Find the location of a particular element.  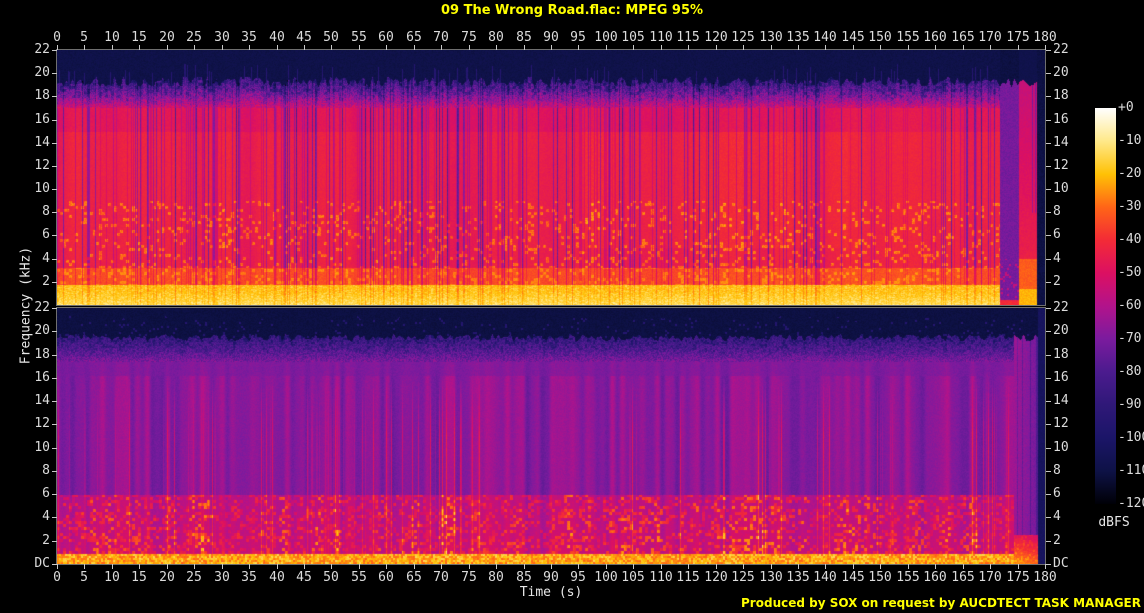

freq-tick-label-left: 18 is located at coordinates (42, 354).